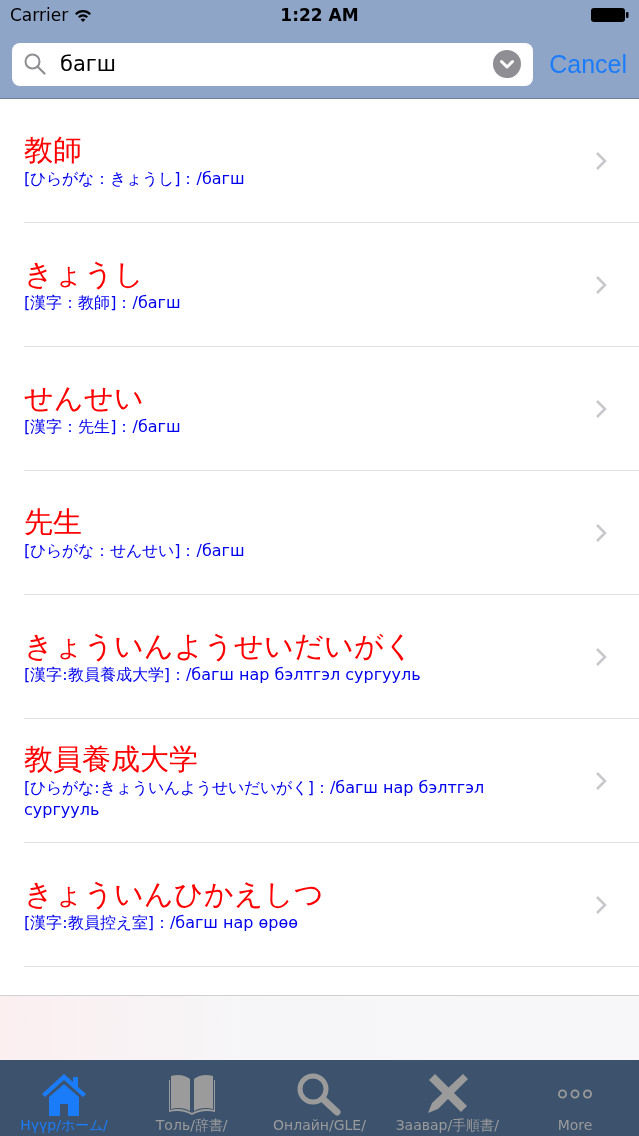  I want to click on translation: [ひらがな：せんせい]：/багш, so click(135, 550).